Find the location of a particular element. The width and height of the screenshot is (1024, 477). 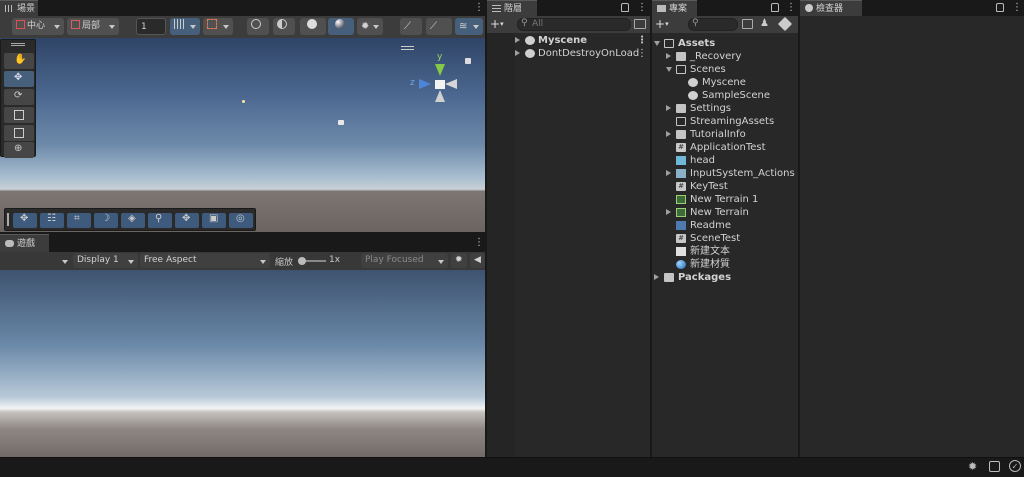

axis-icon: ✥ is located at coordinates (186, 218).